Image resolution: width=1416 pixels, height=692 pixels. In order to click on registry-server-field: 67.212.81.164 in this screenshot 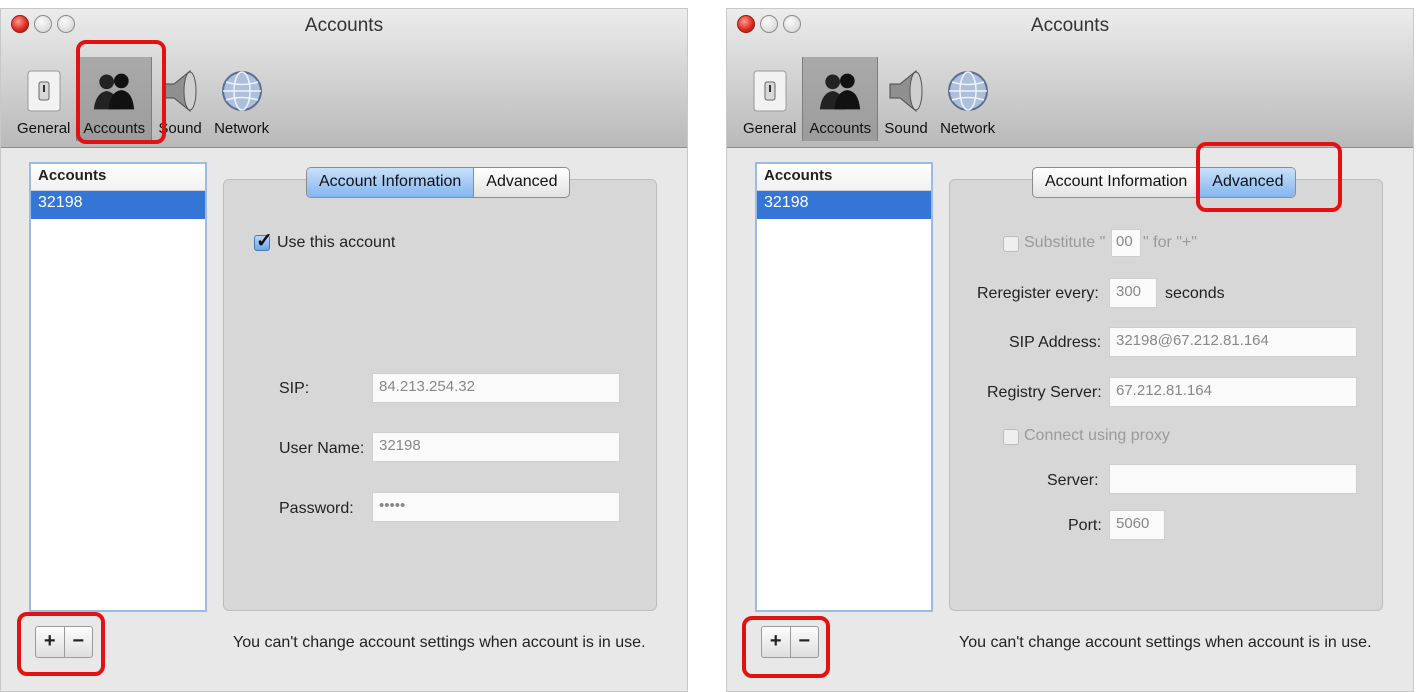, I will do `click(1233, 392)`.